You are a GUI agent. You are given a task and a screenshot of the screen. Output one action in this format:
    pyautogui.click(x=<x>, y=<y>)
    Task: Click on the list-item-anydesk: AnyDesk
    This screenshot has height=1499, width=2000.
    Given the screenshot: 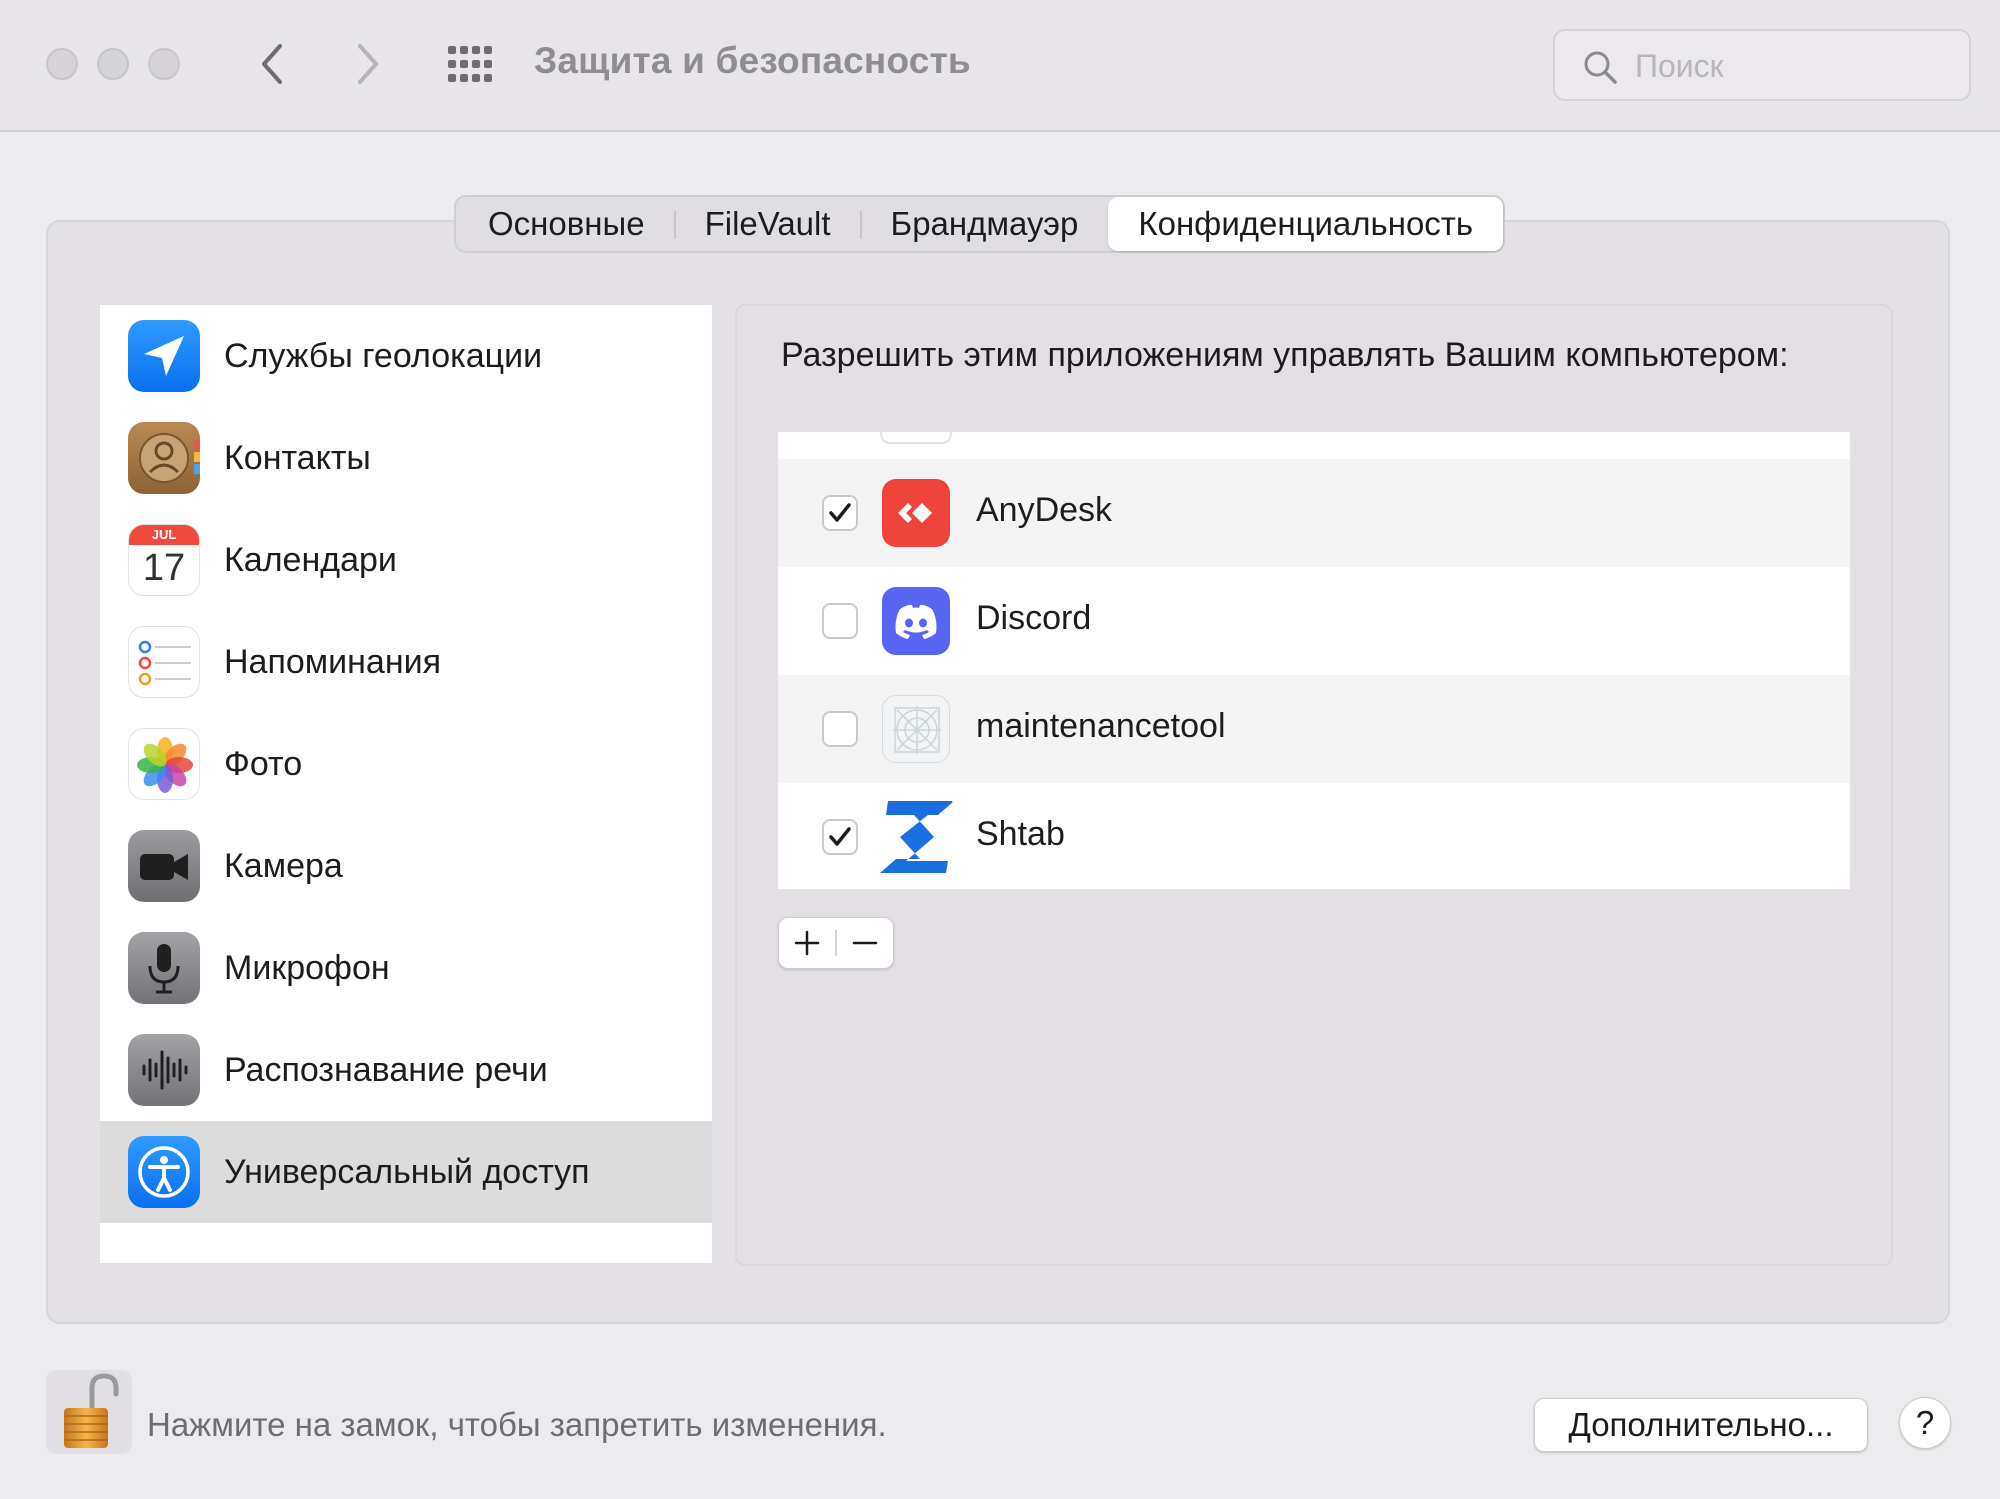 What is the action you would take?
    pyautogui.click(x=1314, y=513)
    